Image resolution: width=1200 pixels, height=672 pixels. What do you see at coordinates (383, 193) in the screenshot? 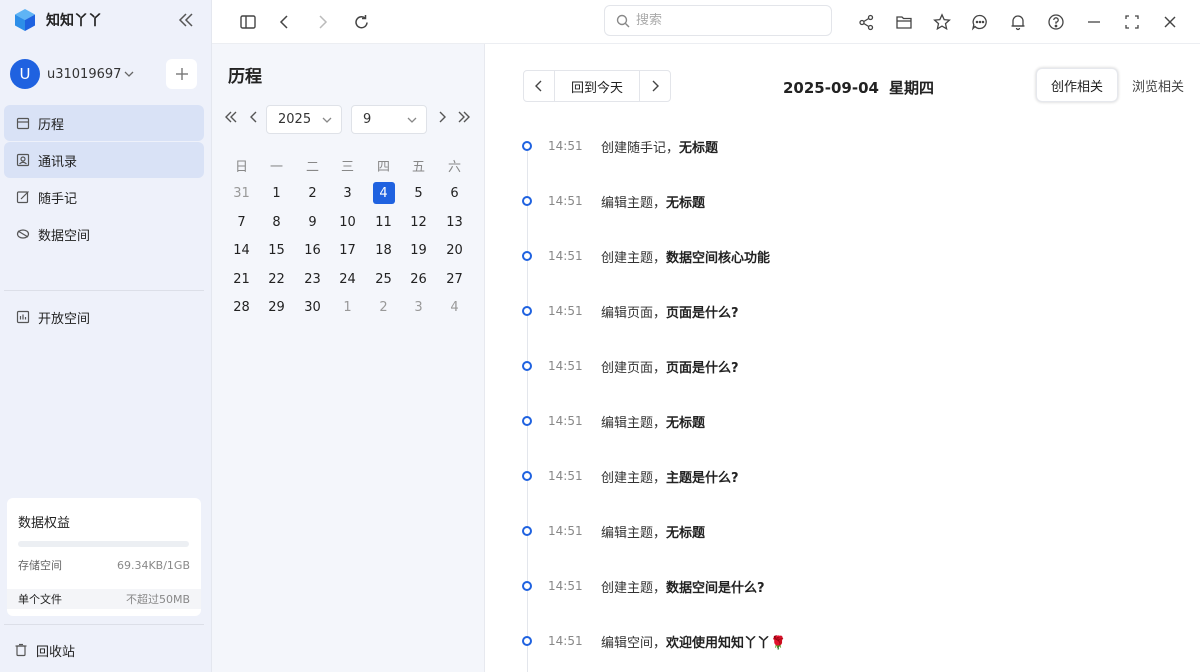
I see `calendar-day-selected: 4` at bounding box center [383, 193].